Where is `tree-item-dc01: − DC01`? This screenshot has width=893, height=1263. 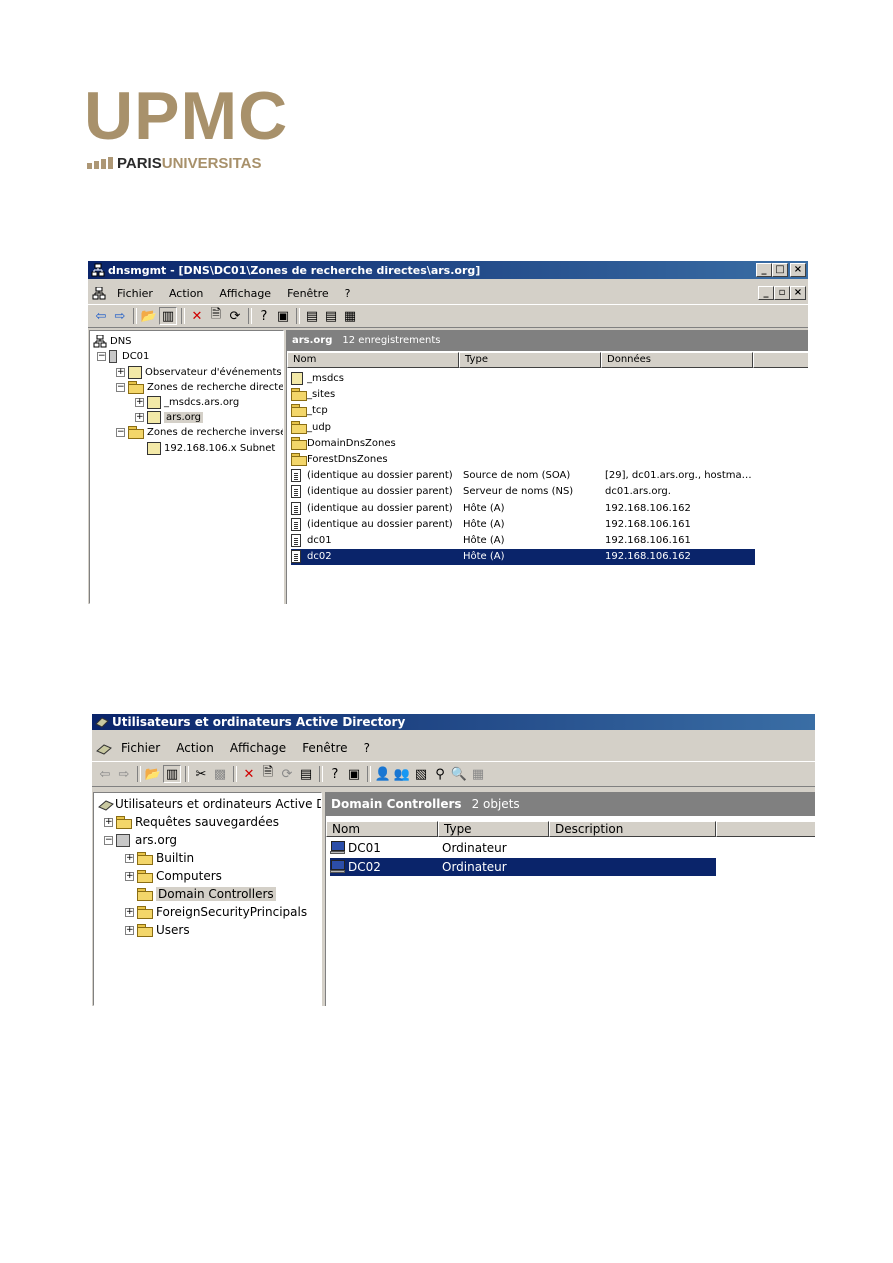
tree-item-dc01: − DC01 is located at coordinates (123, 356).